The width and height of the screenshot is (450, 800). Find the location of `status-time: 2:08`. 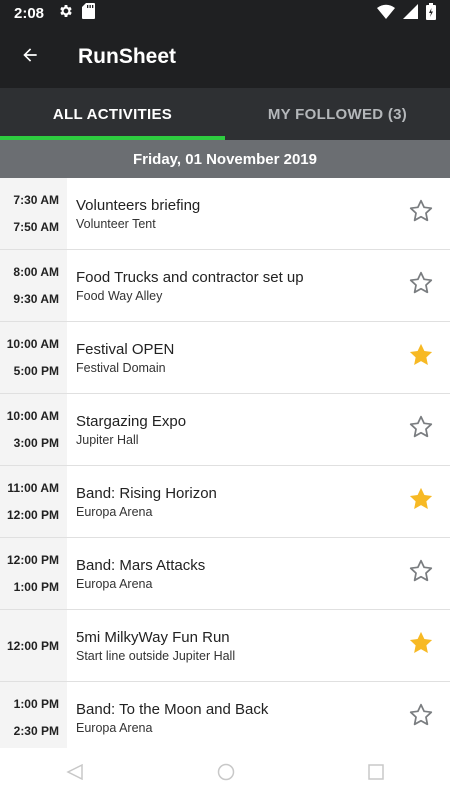

status-time: 2:08 is located at coordinates (29, 13).